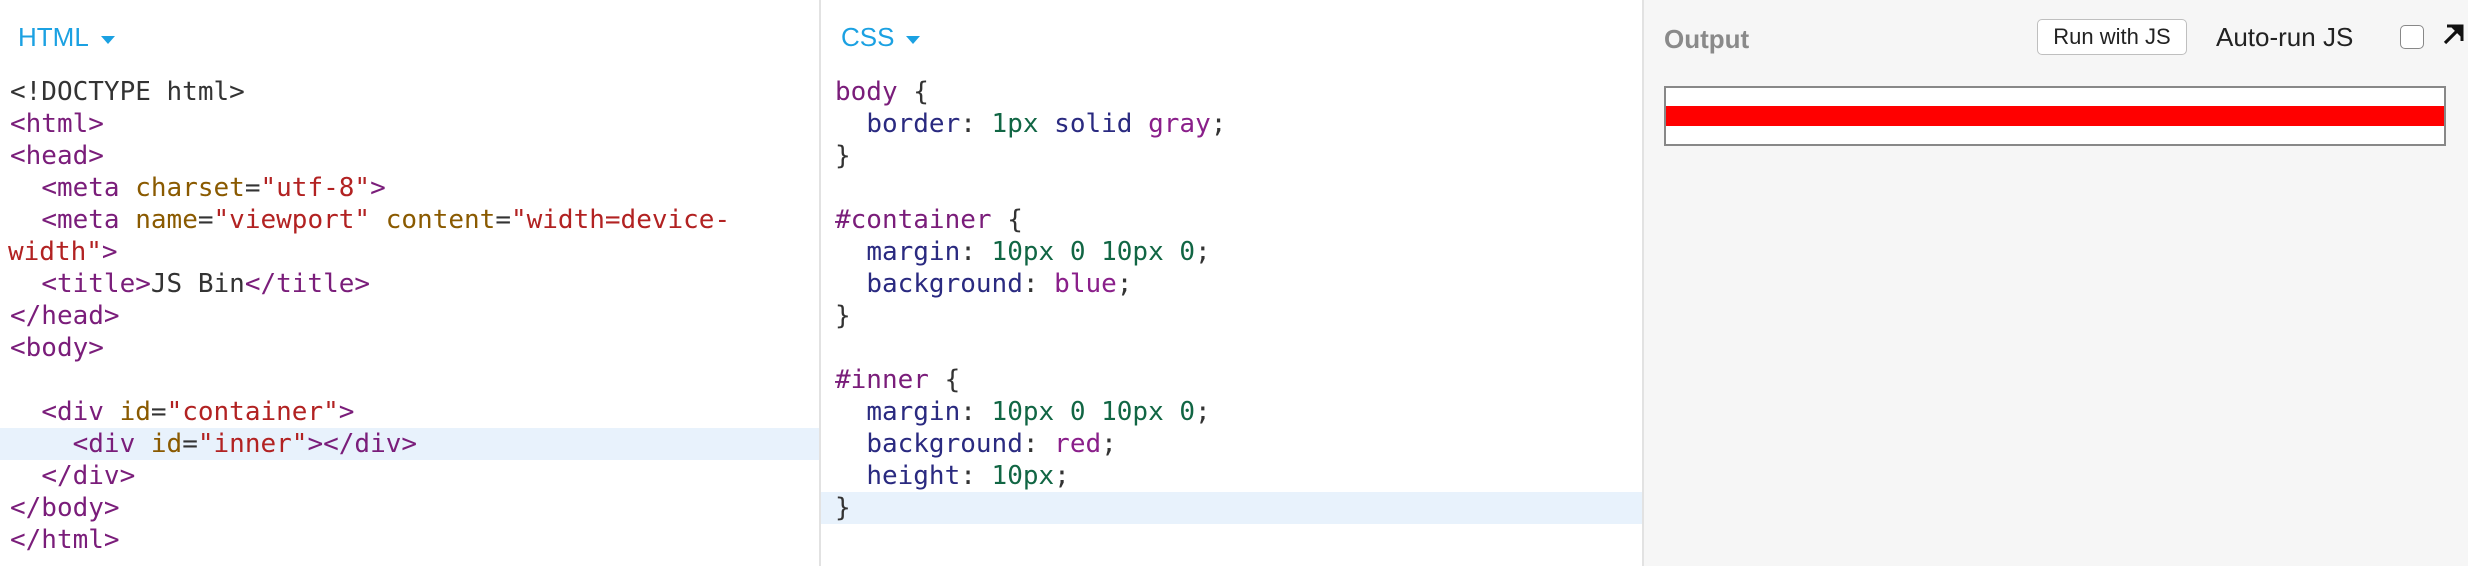 The height and width of the screenshot is (566, 2468). I want to click on output-preview-frame, so click(2055, 116).